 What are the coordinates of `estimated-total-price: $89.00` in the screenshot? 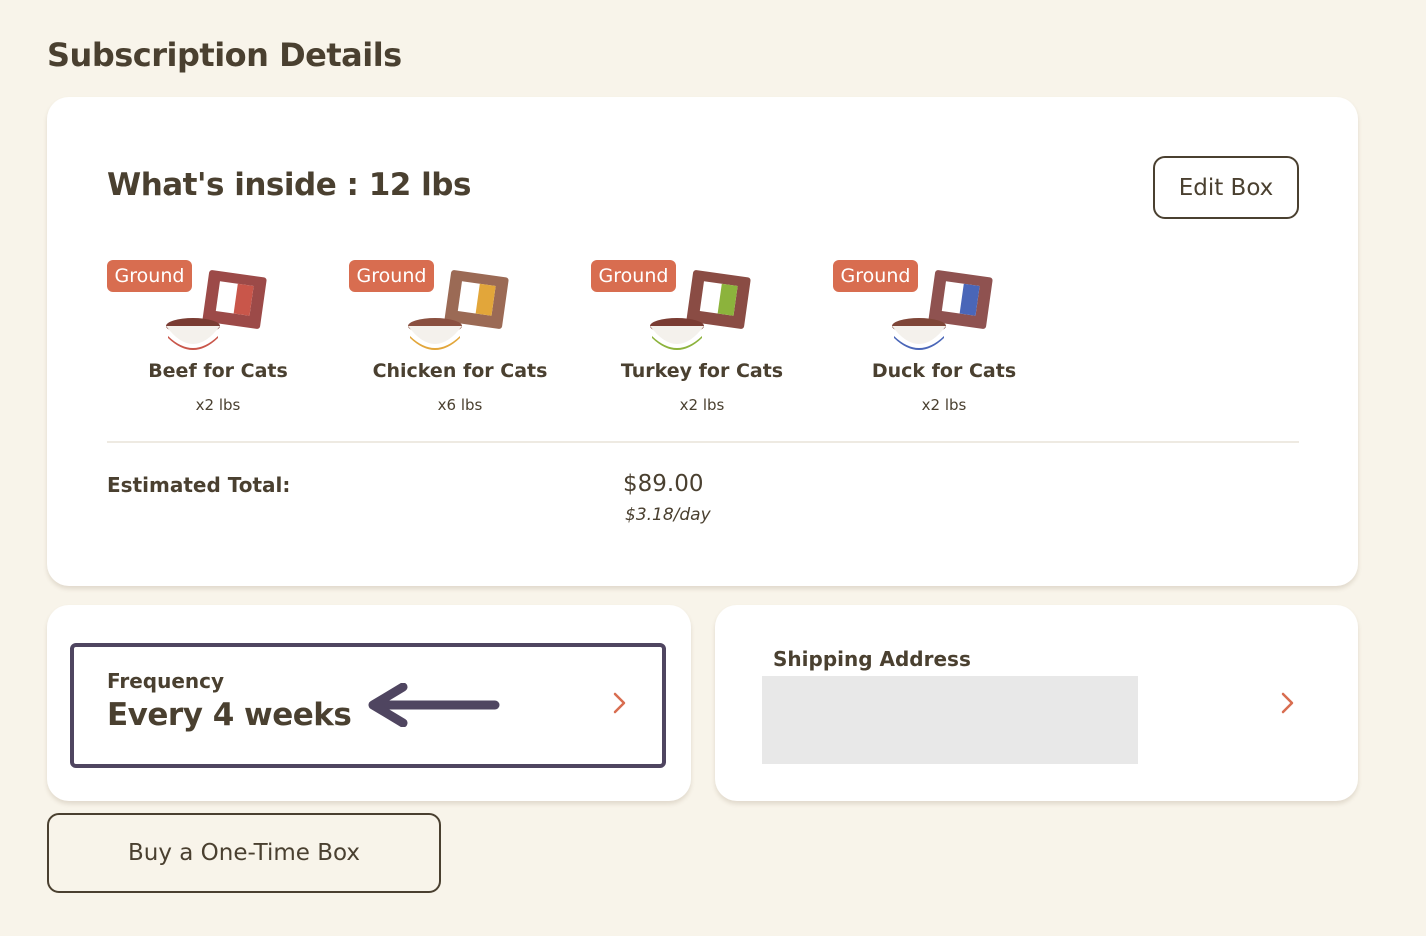 It's located at (663, 484).